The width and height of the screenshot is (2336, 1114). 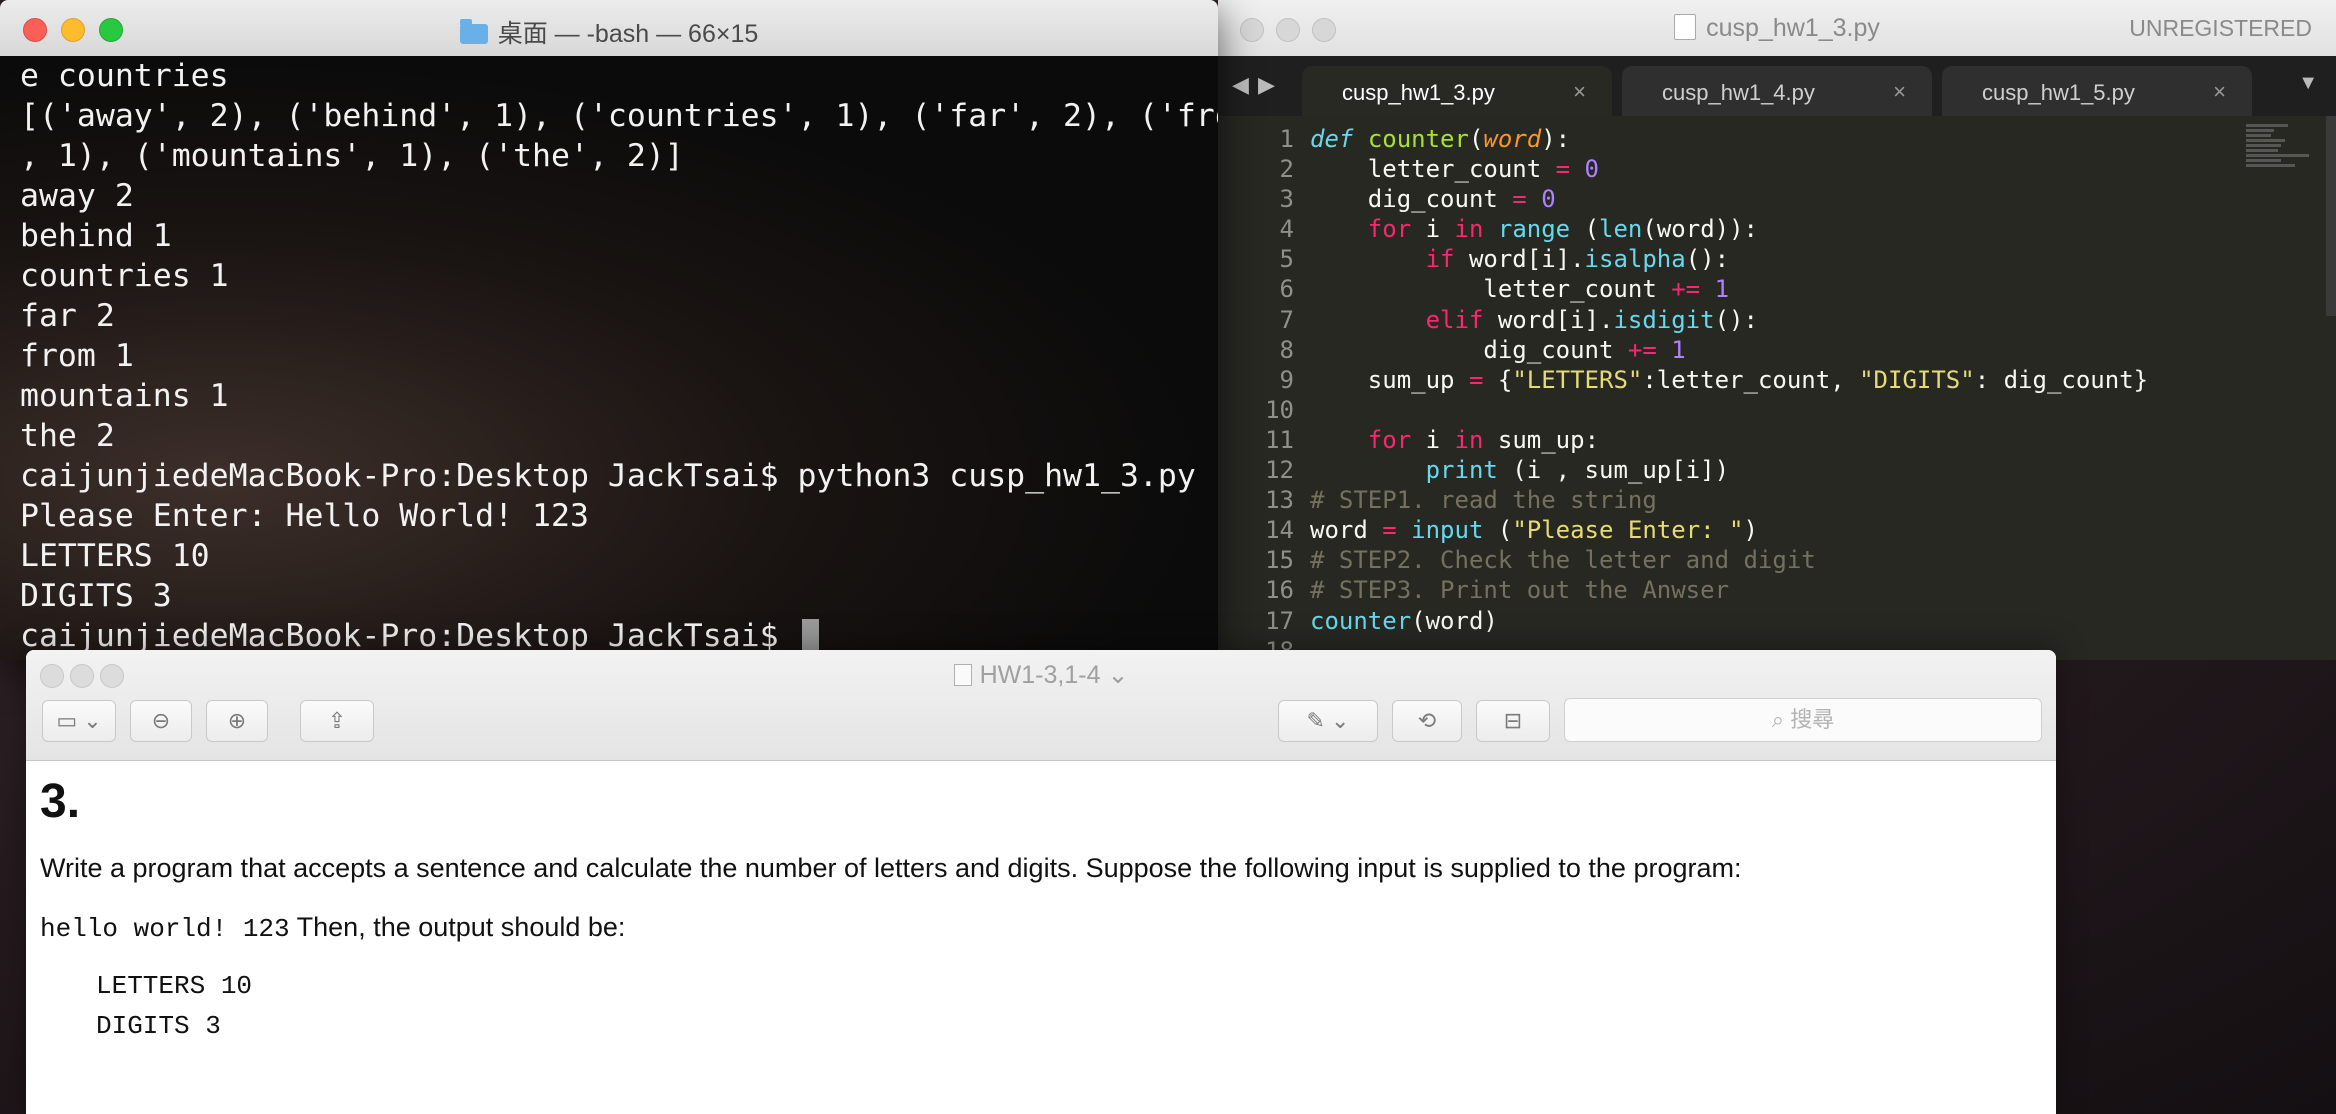 I want to click on terminal-line: from 1, so click(x=77, y=356).